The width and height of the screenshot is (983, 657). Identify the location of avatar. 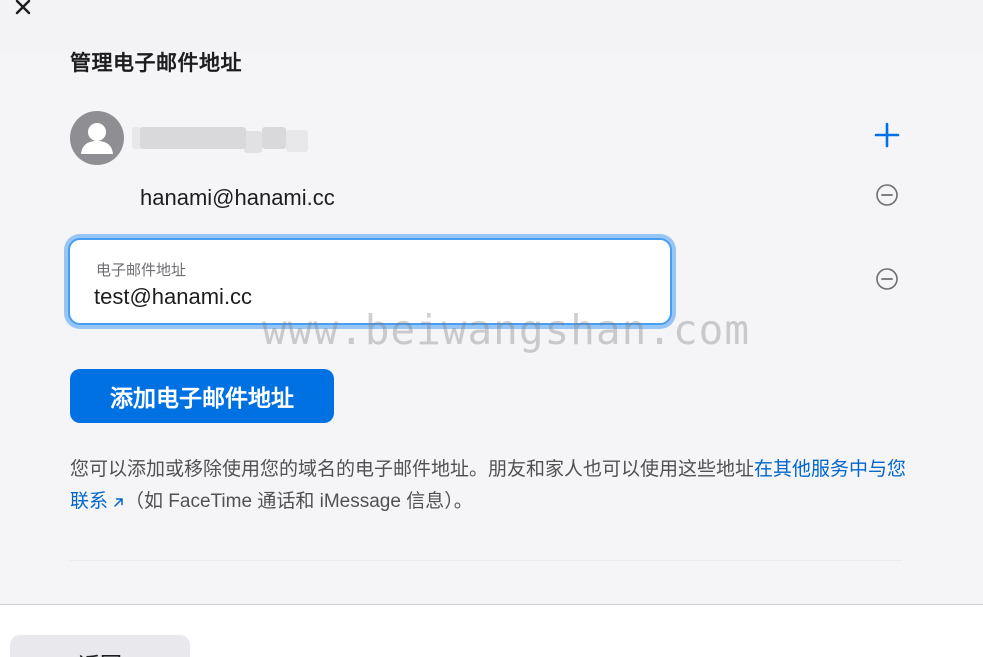
(97, 138).